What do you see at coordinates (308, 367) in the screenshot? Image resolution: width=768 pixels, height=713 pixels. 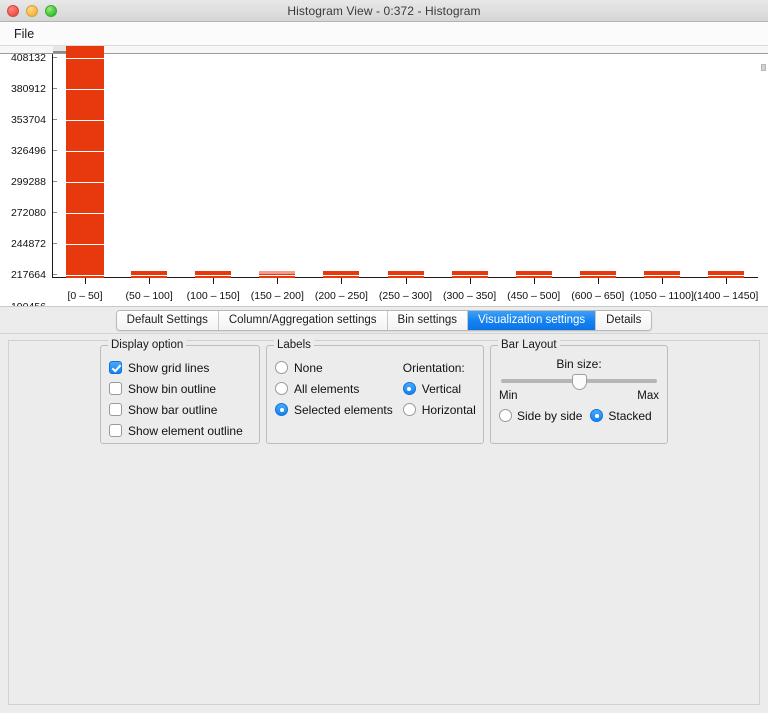 I see `option-label: None` at bounding box center [308, 367].